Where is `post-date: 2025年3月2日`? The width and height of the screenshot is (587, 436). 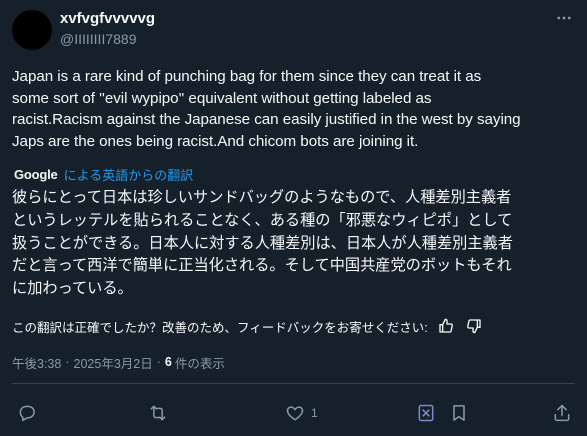
post-date: 2025年3月2日 is located at coordinates (113, 362).